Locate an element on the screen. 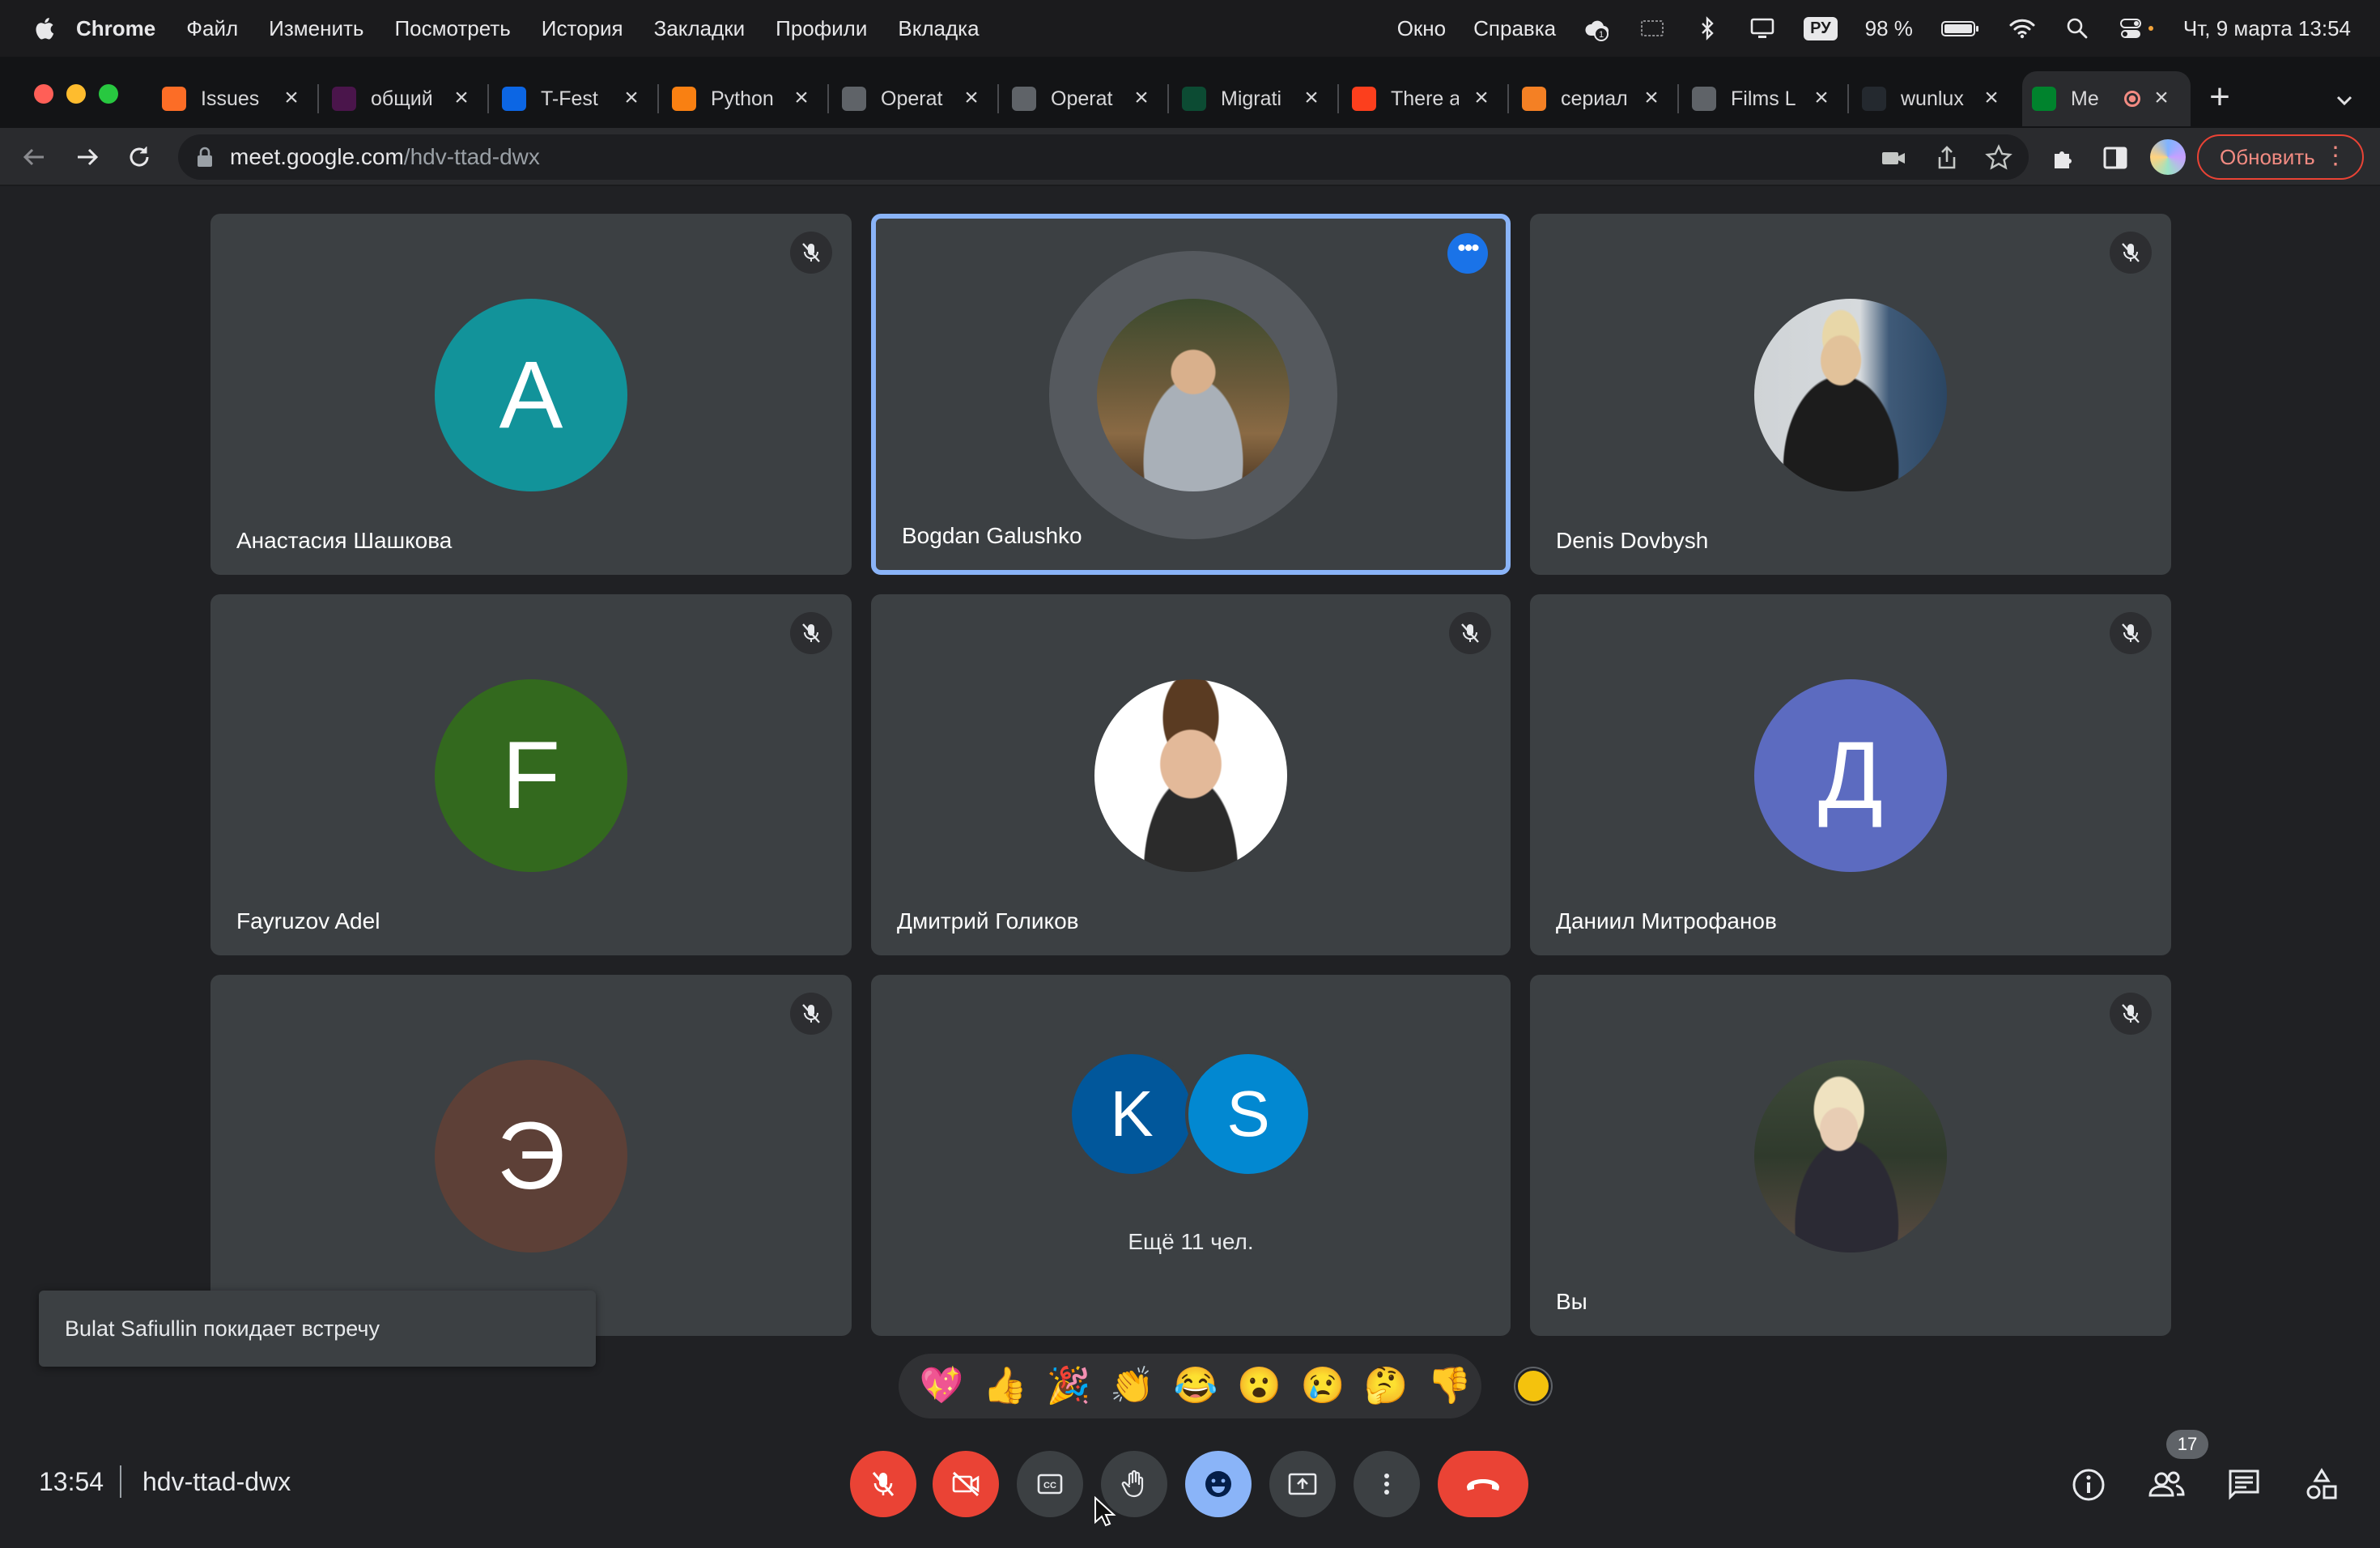 The width and height of the screenshot is (2380, 1548). browser-tab: Films L × is located at coordinates (1766, 99).